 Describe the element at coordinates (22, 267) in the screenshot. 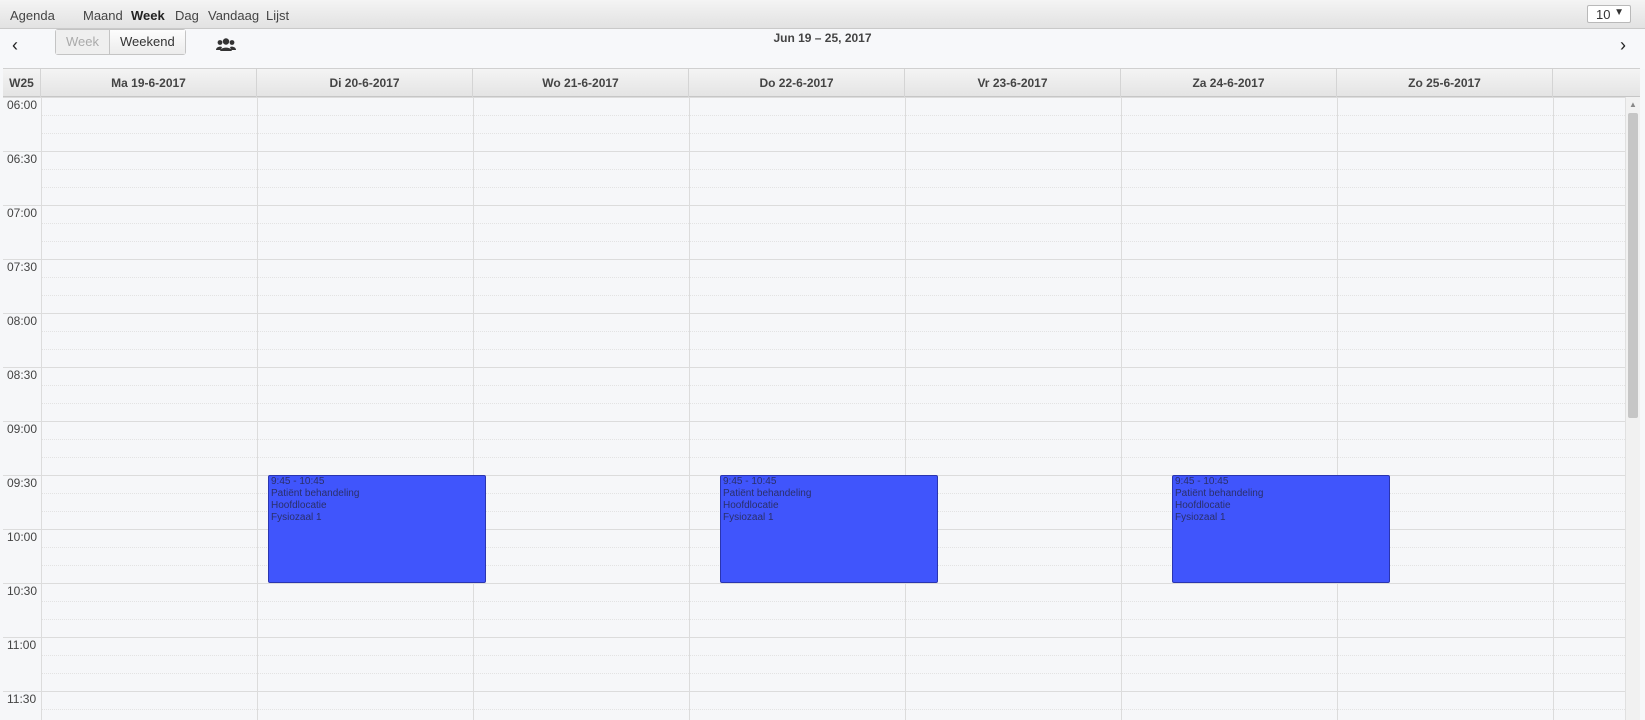

I see `time-label: 07:30` at that location.